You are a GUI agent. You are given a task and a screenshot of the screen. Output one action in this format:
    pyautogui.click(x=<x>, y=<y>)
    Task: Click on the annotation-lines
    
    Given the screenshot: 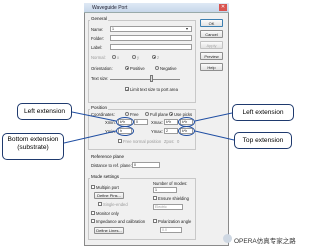 What is the action you would take?
    pyautogui.click(x=149, y=127)
    